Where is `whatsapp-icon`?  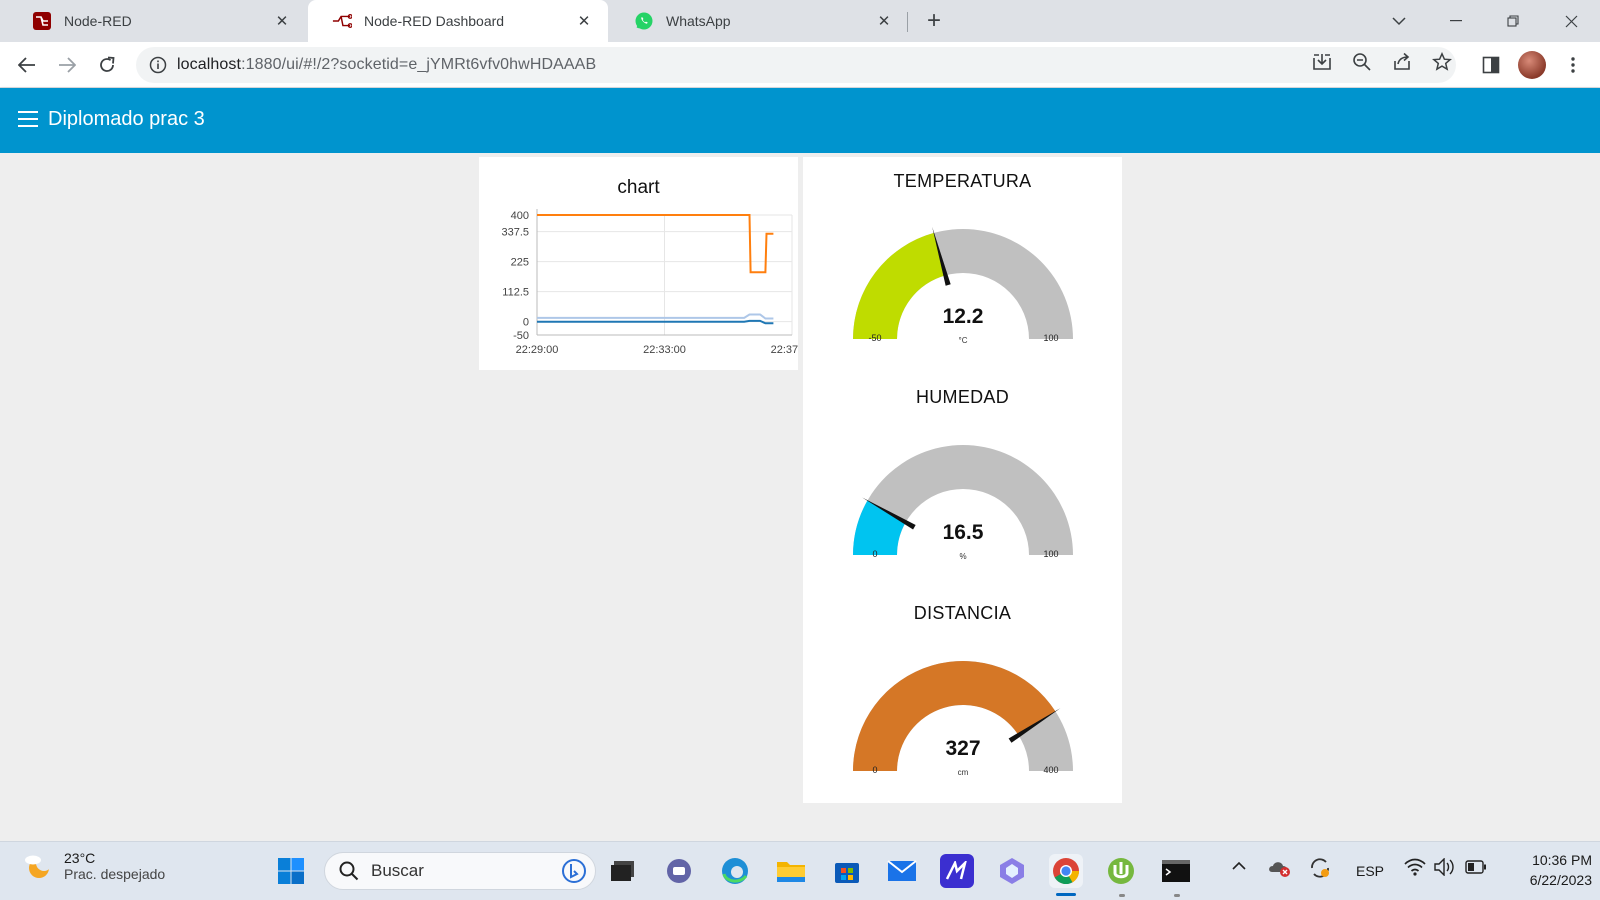 whatsapp-icon is located at coordinates (644, 21).